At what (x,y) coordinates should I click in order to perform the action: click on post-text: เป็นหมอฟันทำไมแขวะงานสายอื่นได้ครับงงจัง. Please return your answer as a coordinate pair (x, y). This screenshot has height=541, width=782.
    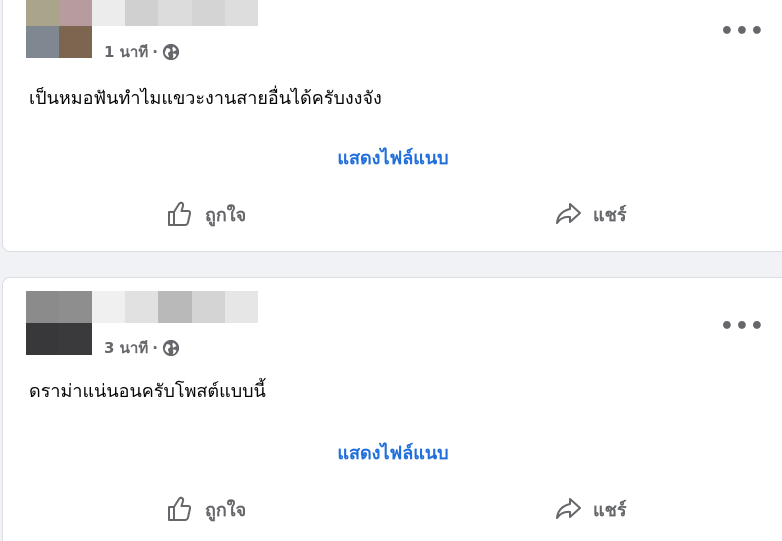
    Looking at the image, I should click on (205, 98).